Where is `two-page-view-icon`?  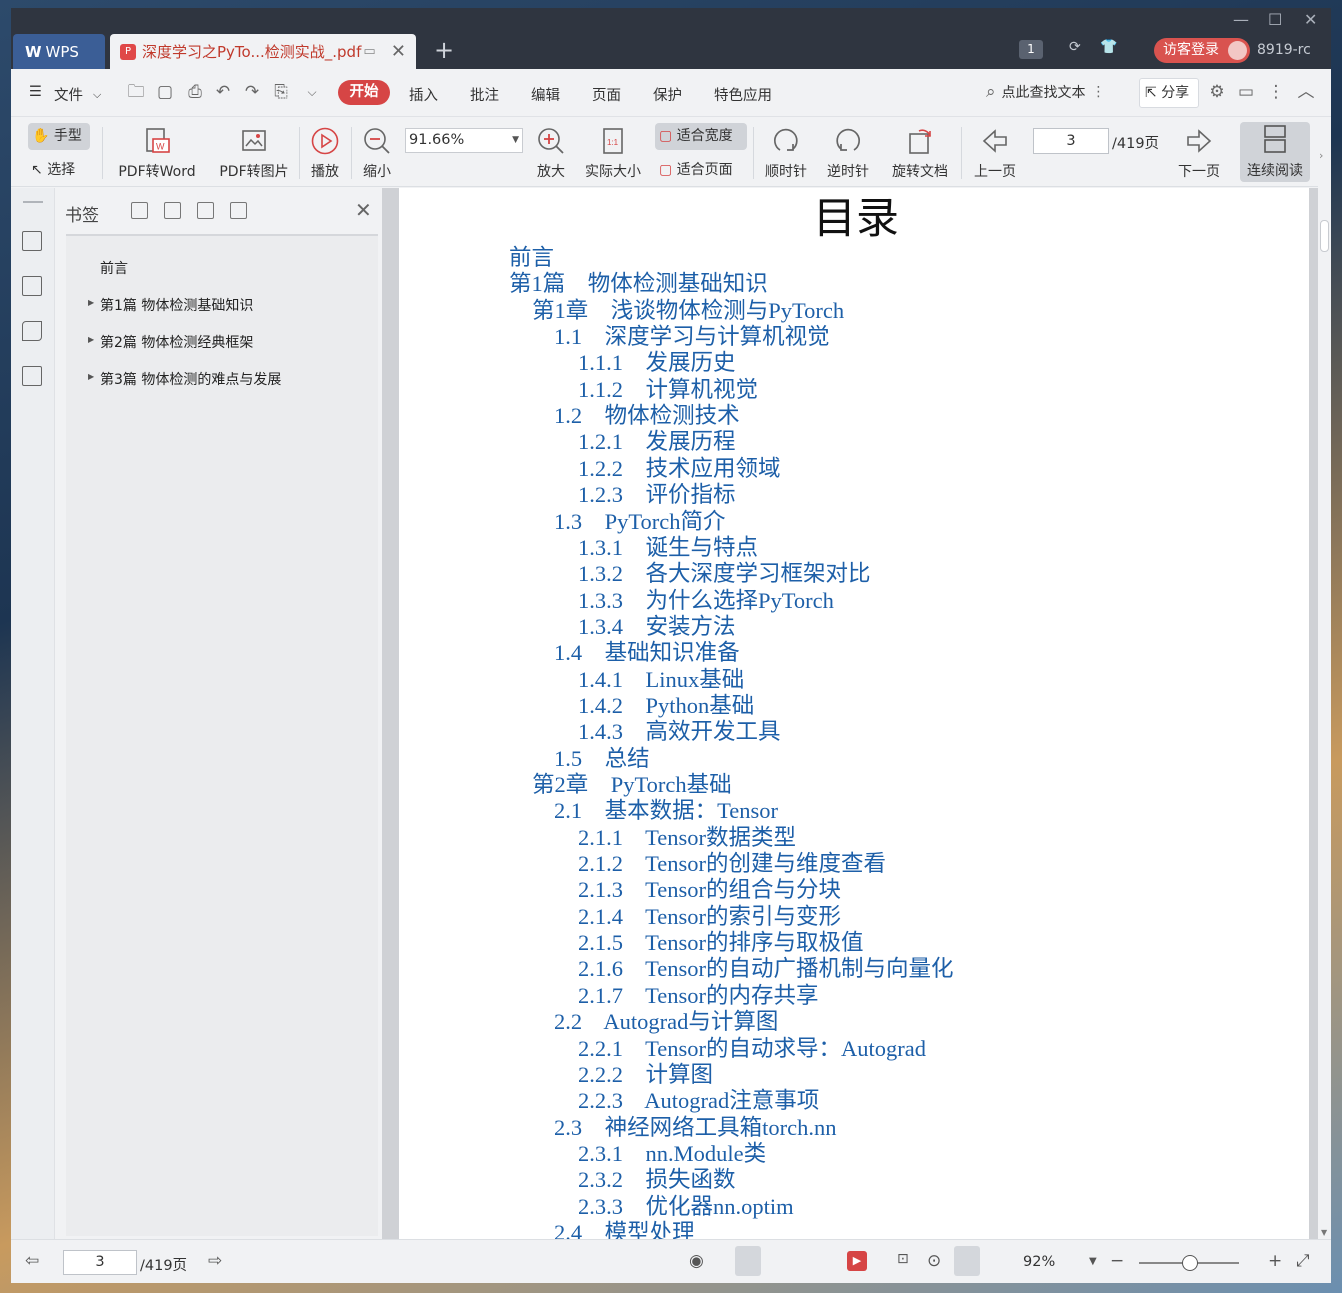
two-page-view-icon is located at coordinates (808, 1261).